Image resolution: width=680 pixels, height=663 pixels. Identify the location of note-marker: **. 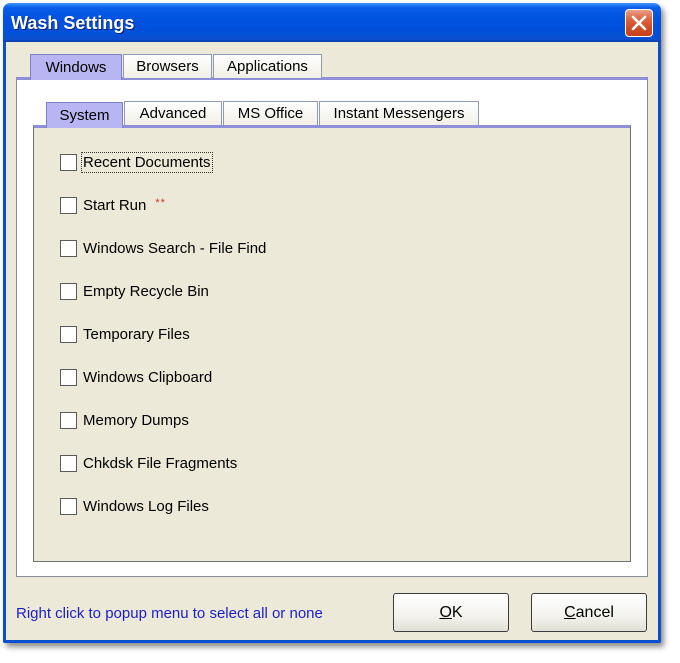
(160, 203).